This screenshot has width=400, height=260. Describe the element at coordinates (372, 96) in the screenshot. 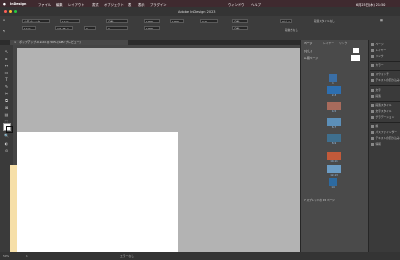

I see `paragraph-panel-icon` at that location.